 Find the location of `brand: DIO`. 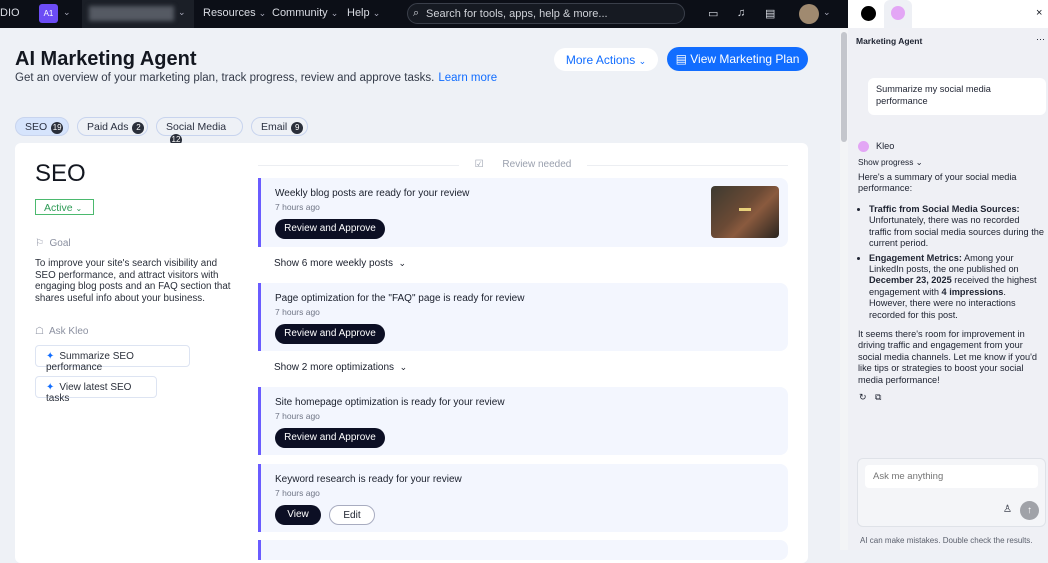

brand: DIO is located at coordinates (10, 13).